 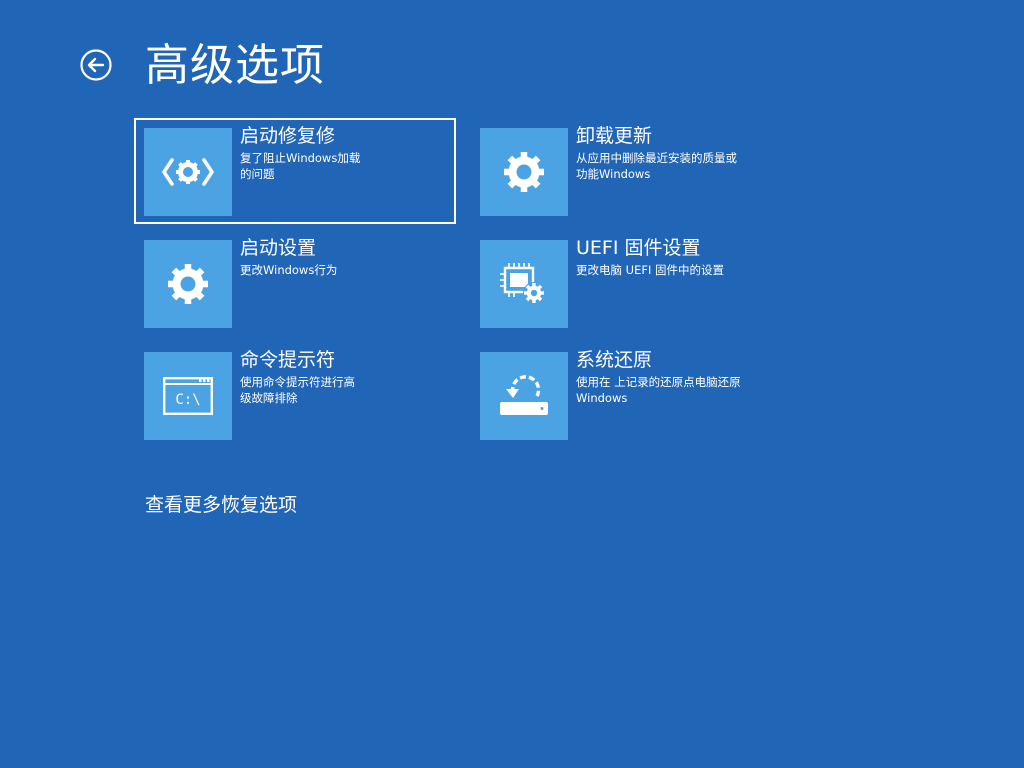 What do you see at coordinates (235, 65) in the screenshot?
I see `page-title: 高级选项` at bounding box center [235, 65].